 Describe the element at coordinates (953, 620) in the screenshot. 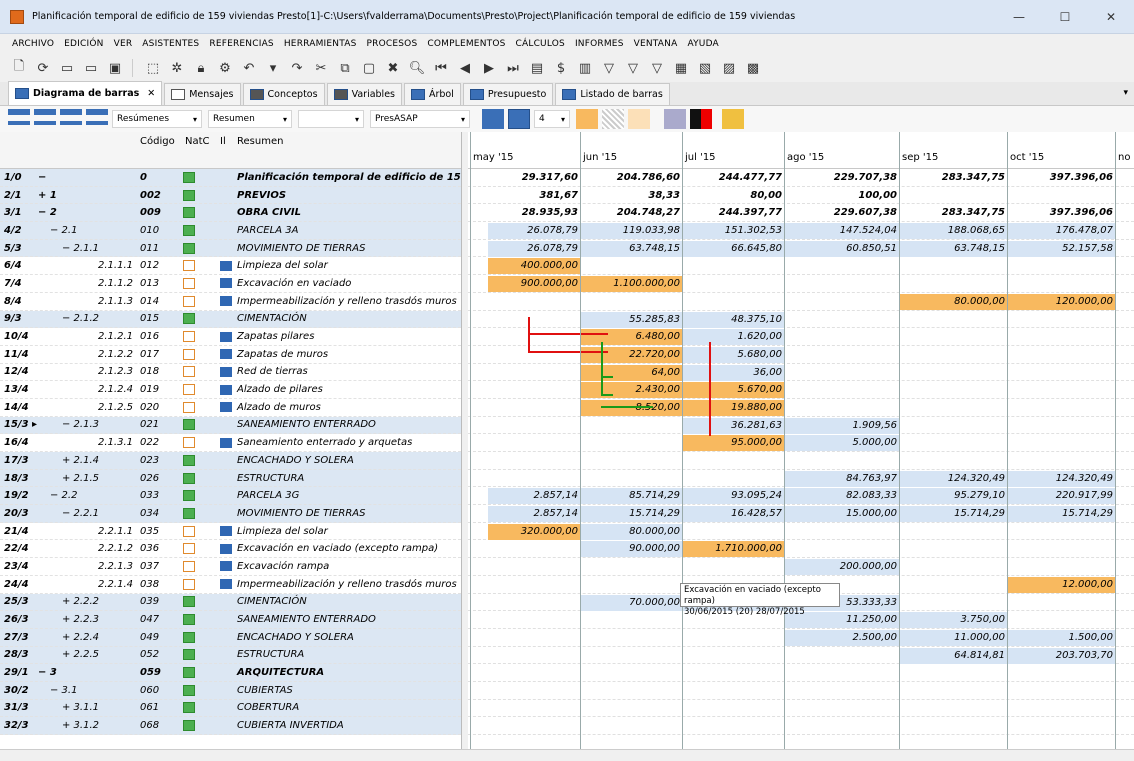

I see `gantt-value: 3.750,00` at that location.